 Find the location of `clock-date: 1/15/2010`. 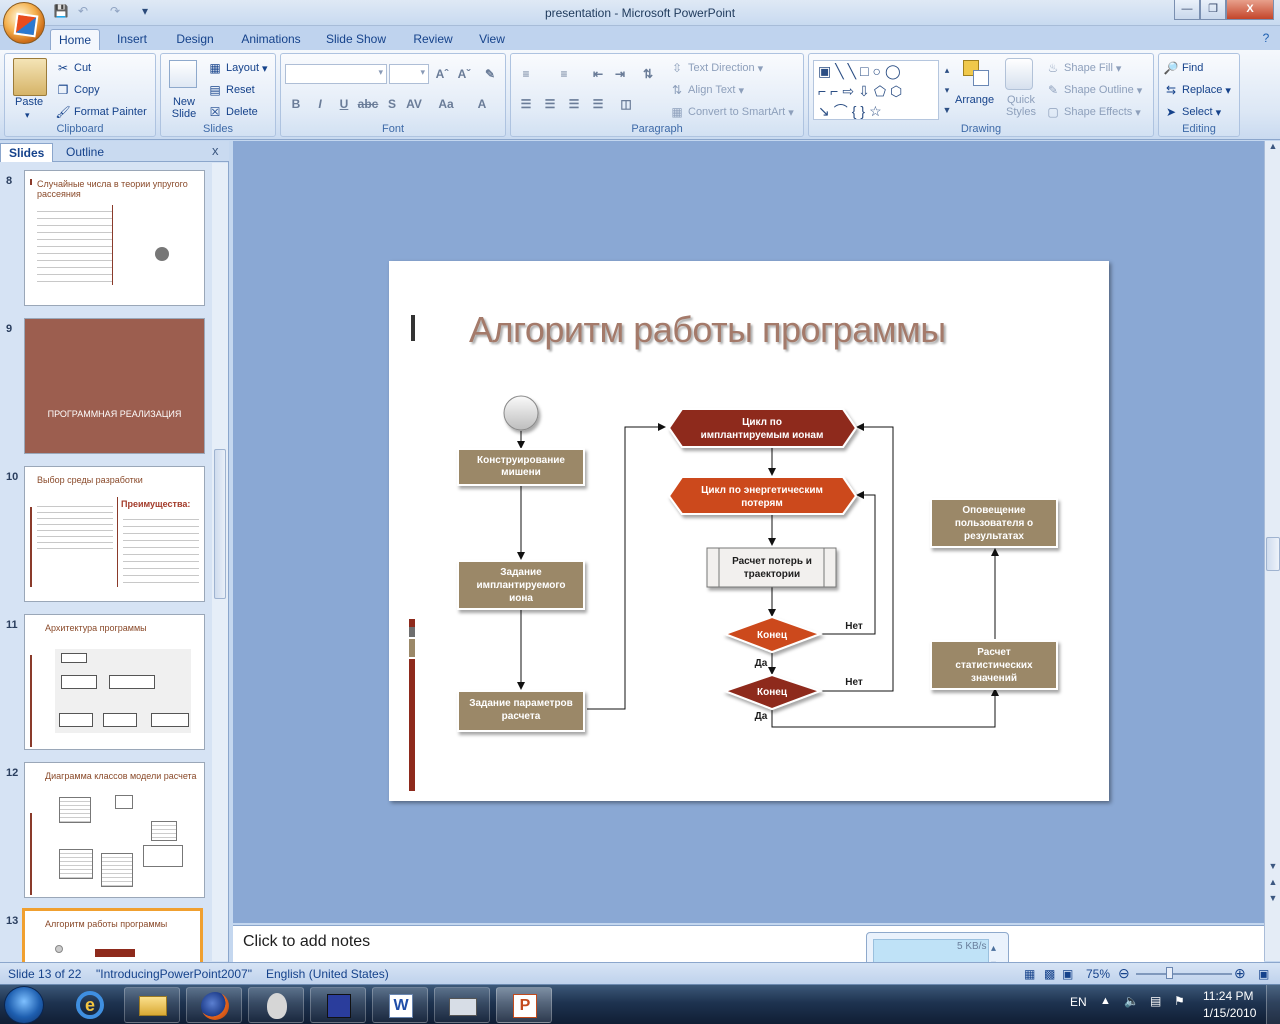

clock-date: 1/15/2010 is located at coordinates (1229, 1013).